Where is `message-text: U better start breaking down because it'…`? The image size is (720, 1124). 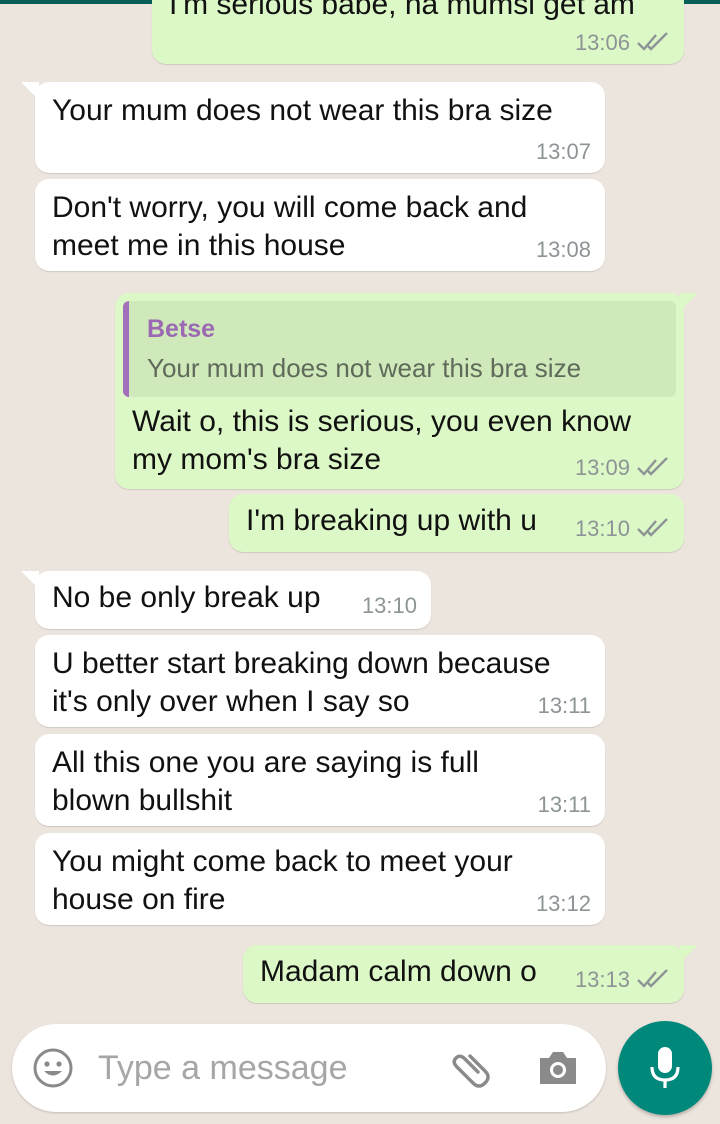
message-text: U better start breaking down because it'… is located at coordinates (301, 682).